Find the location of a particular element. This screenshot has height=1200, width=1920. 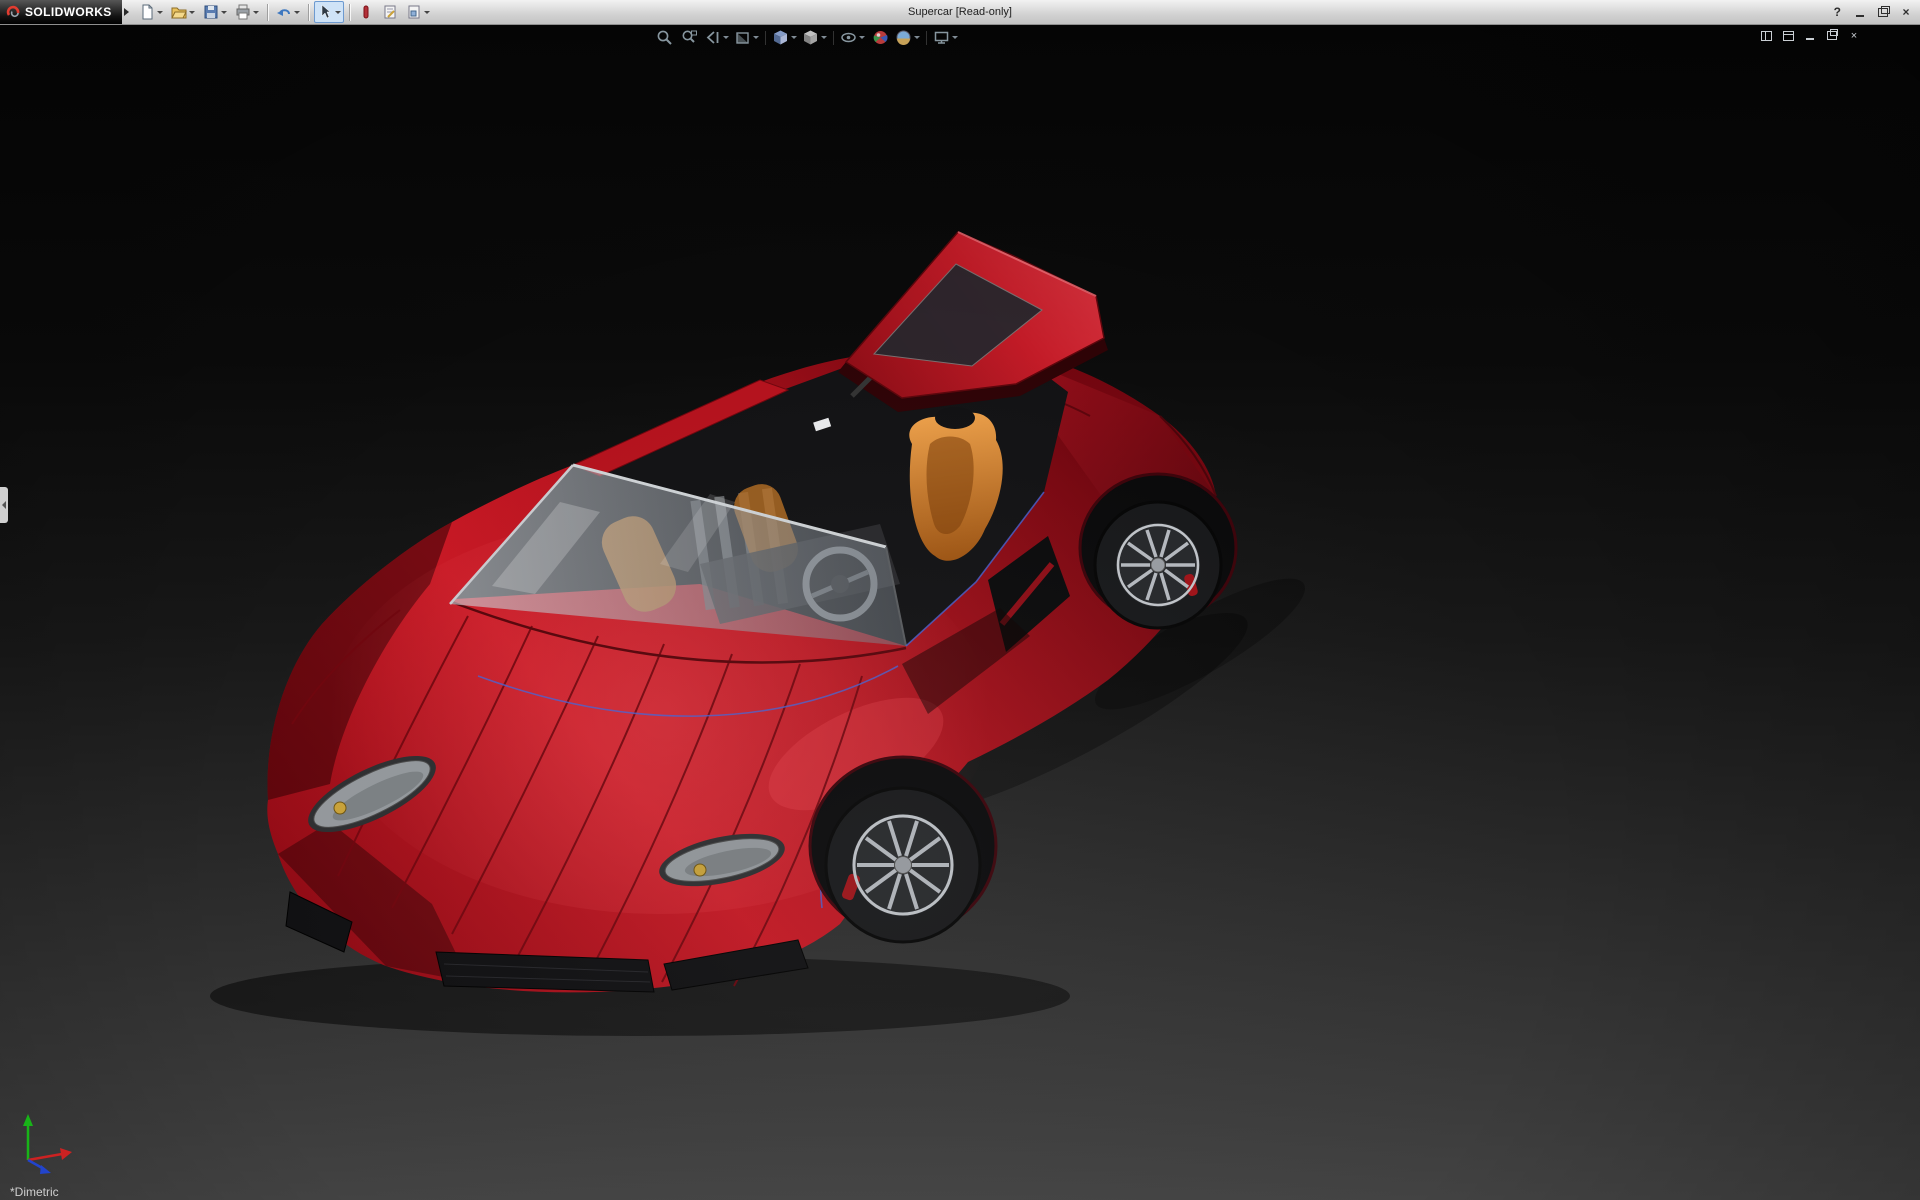

zoom-to-area-button is located at coordinates (689, 37).